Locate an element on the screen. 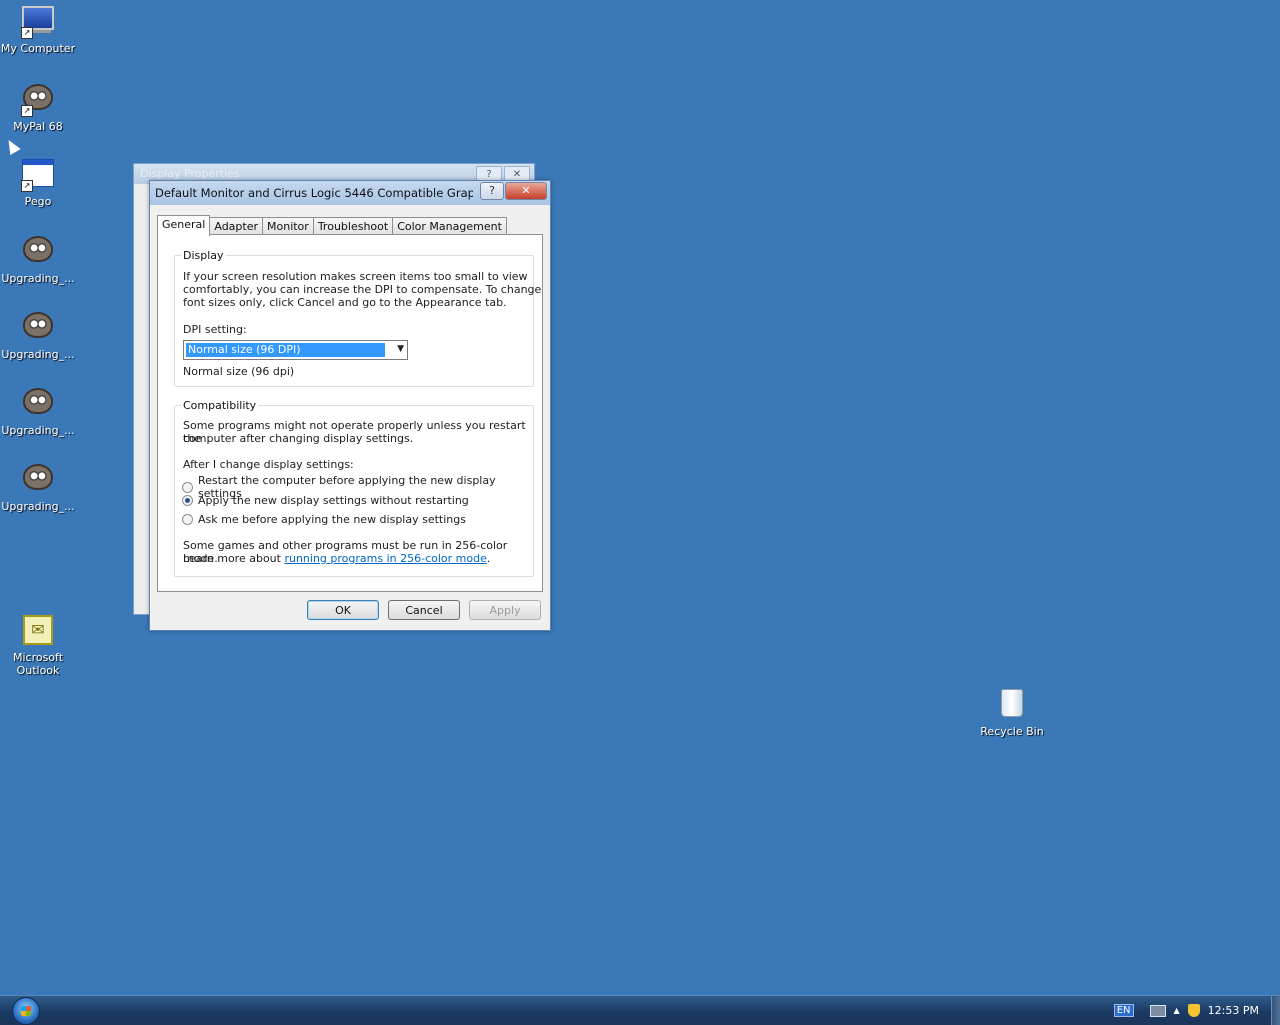 The image size is (1280, 1025). tab-monitor: Monitor is located at coordinates (288, 226).